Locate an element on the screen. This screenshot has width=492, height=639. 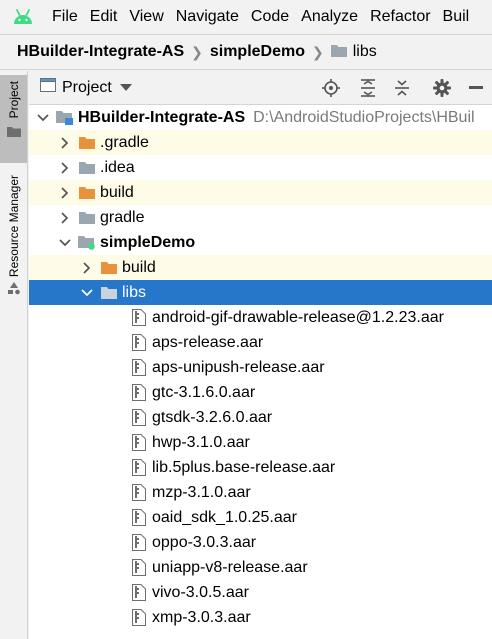
tree-node-gradle-dot: .gradle is located at coordinates (260, 142).